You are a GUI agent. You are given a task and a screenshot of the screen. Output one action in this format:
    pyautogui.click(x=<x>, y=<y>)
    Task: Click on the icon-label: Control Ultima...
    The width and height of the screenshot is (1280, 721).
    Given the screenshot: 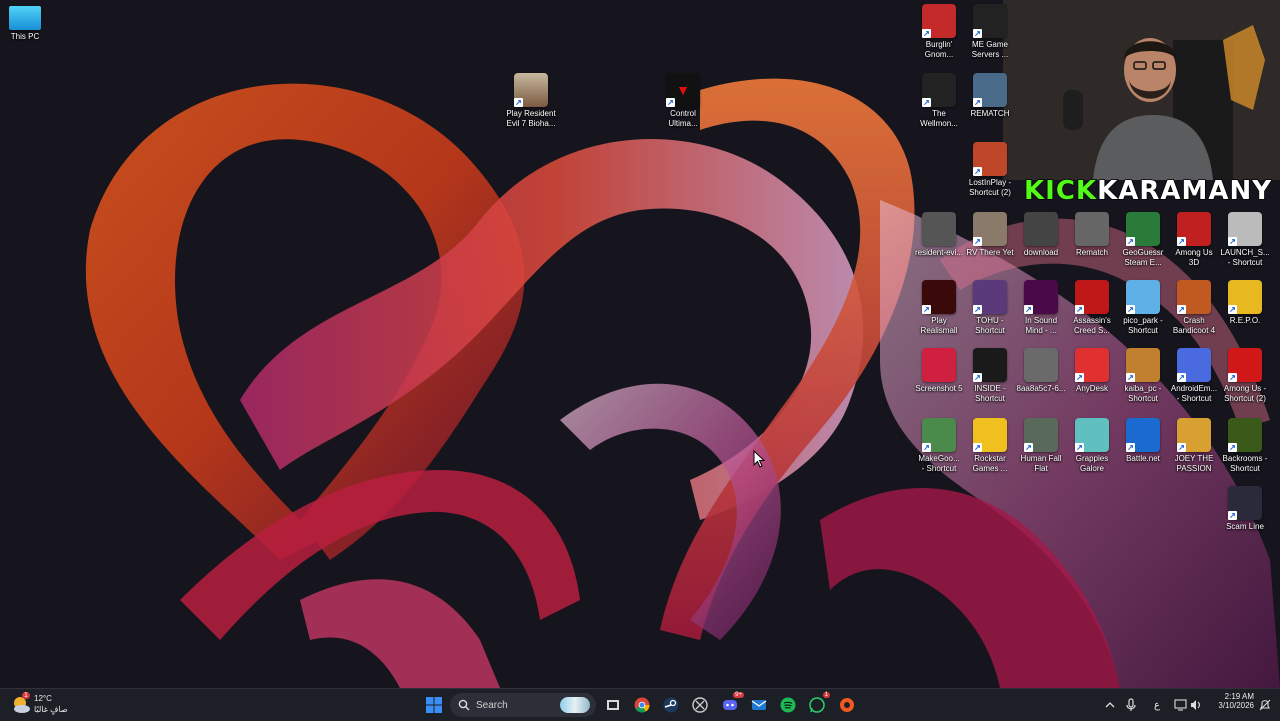 What is the action you would take?
    pyautogui.click(x=683, y=118)
    